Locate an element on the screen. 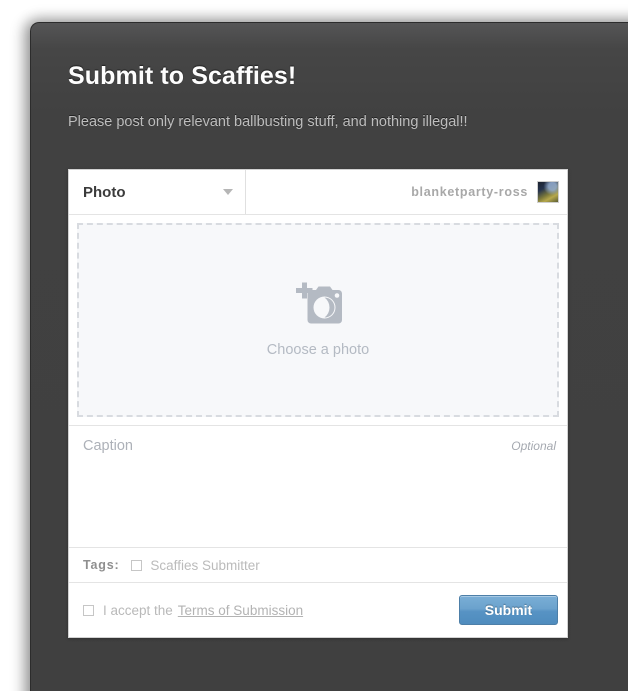  tags-label: Tags: is located at coordinates (101, 565).